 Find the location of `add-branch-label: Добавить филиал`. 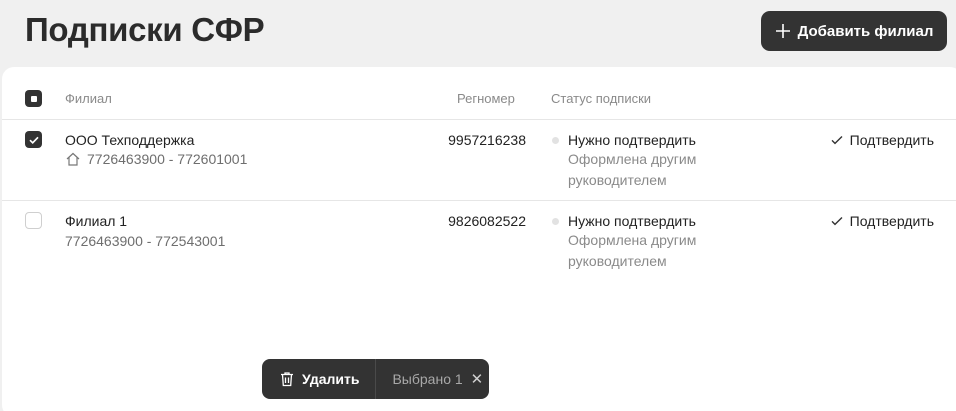

add-branch-label: Добавить филиал is located at coordinates (865, 31).